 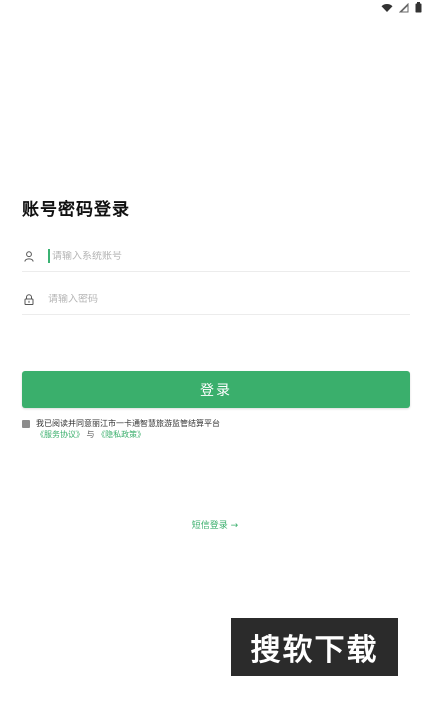 What do you see at coordinates (90, 434) in the screenshot?
I see `and-text: 与` at bounding box center [90, 434].